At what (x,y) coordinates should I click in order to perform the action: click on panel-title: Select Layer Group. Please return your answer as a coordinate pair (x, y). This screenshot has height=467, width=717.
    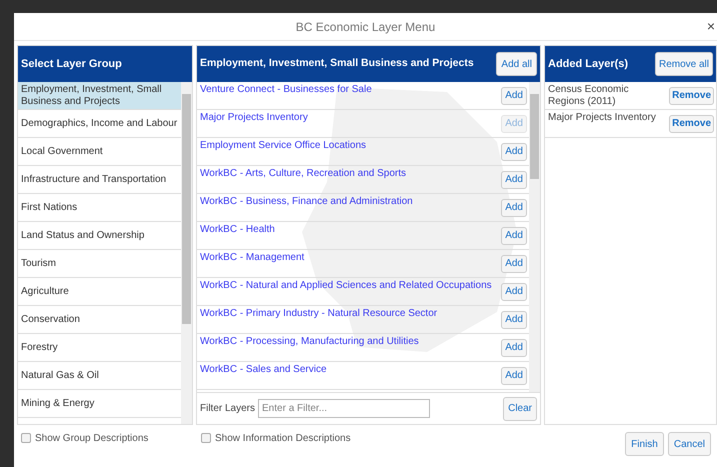
    Looking at the image, I should click on (71, 64).